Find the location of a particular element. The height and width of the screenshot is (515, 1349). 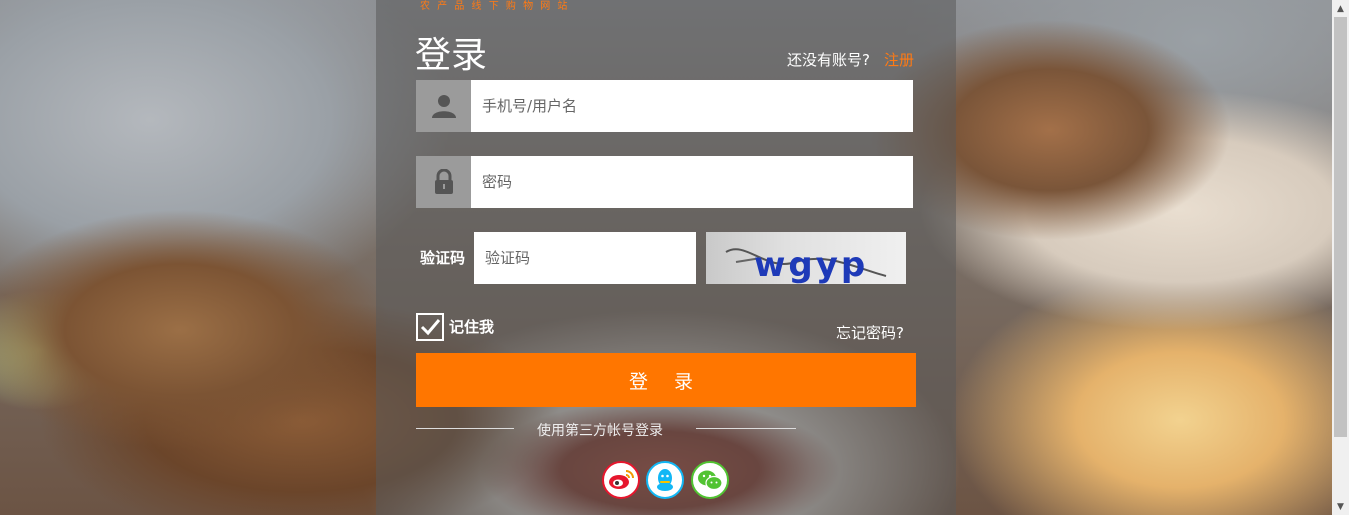

qq-login-button is located at coordinates (665, 480).